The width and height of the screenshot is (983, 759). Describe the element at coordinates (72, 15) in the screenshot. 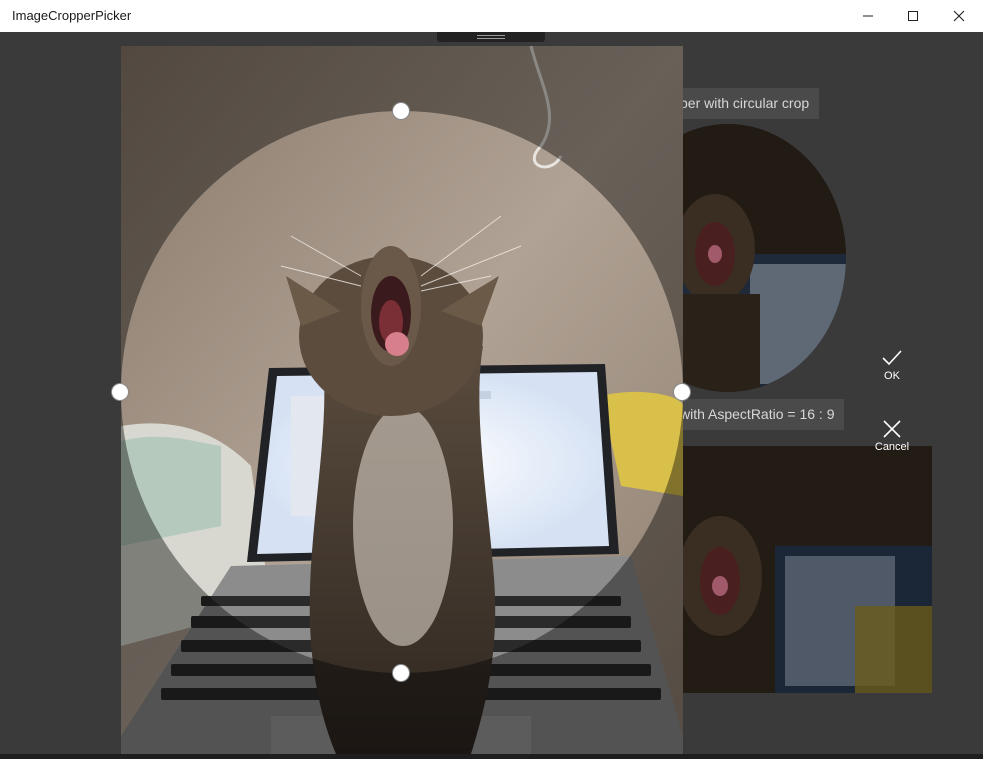

I see `window-title: ImageCropperPicker` at that location.